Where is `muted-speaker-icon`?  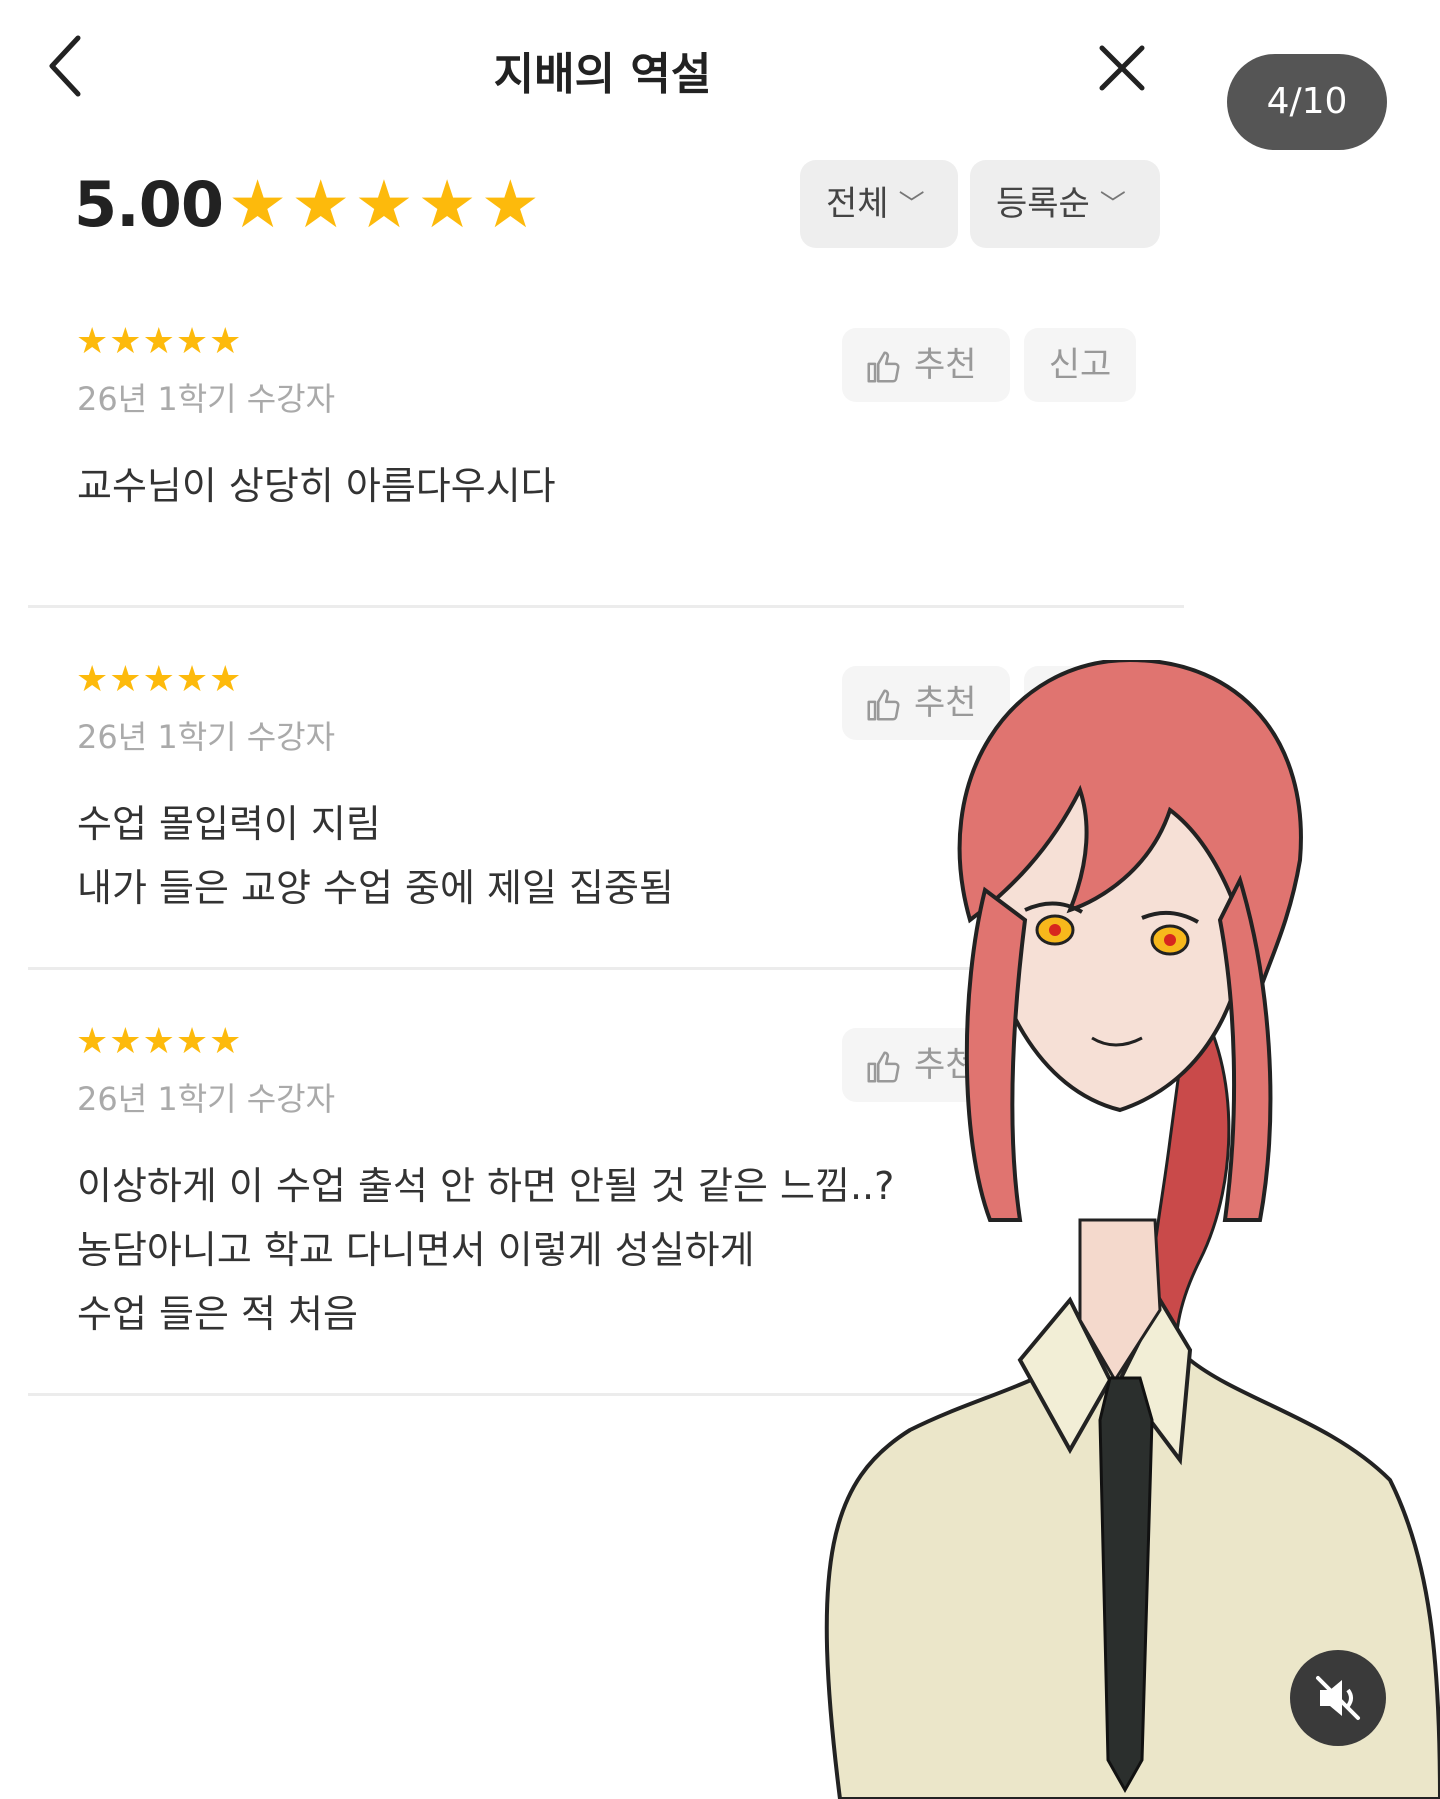
muted-speaker-icon is located at coordinates (1338, 1698).